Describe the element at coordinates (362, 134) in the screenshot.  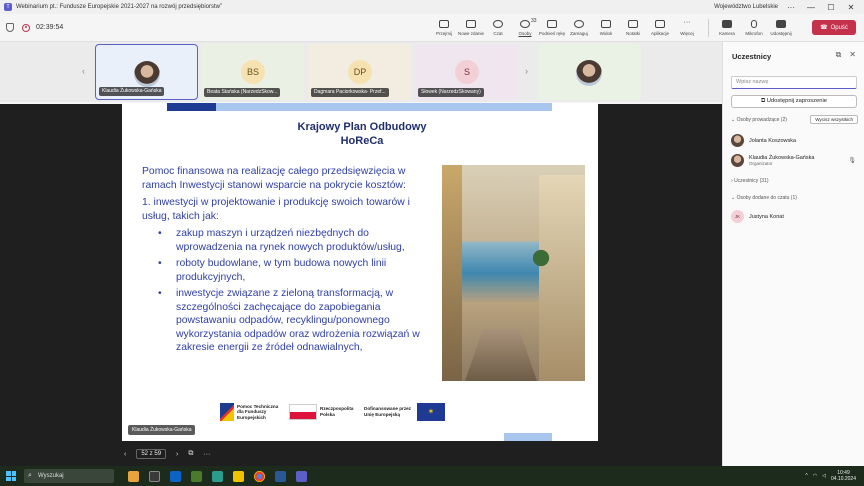
I see `slide-title: Krajowy Plan Odbudowy HoReCa` at that location.